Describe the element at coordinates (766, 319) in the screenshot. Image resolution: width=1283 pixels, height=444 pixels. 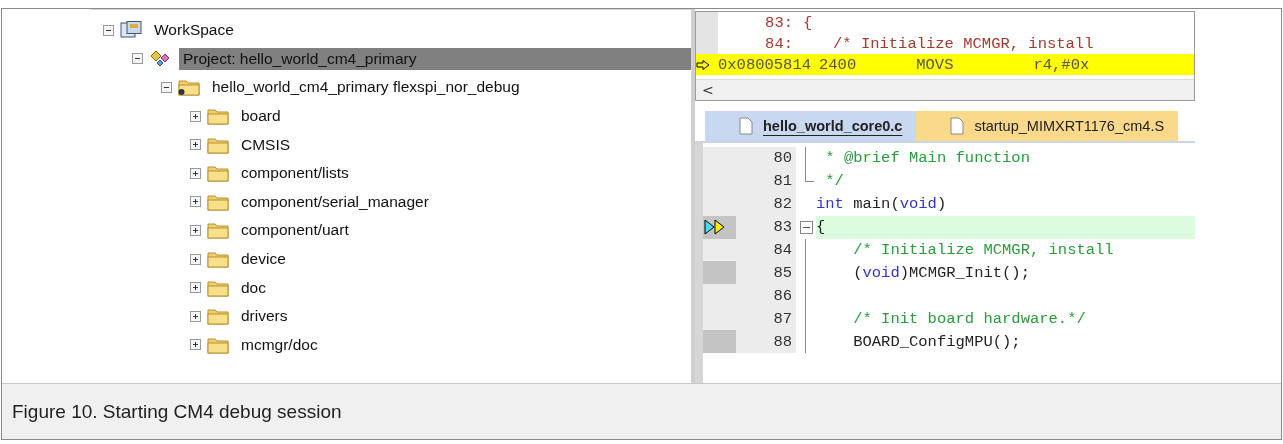
I see `line-number: 87` at that location.